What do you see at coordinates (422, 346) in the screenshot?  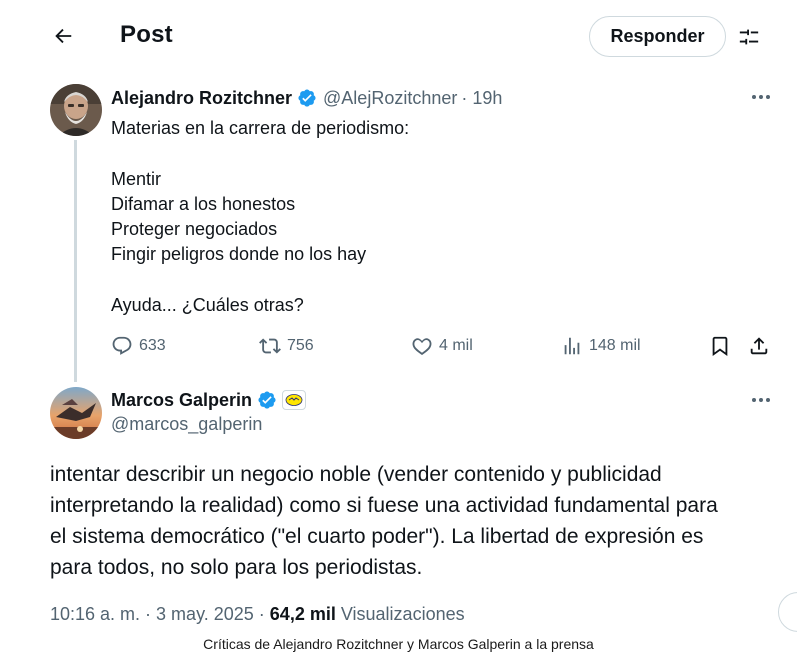 I see `heart-icon` at bounding box center [422, 346].